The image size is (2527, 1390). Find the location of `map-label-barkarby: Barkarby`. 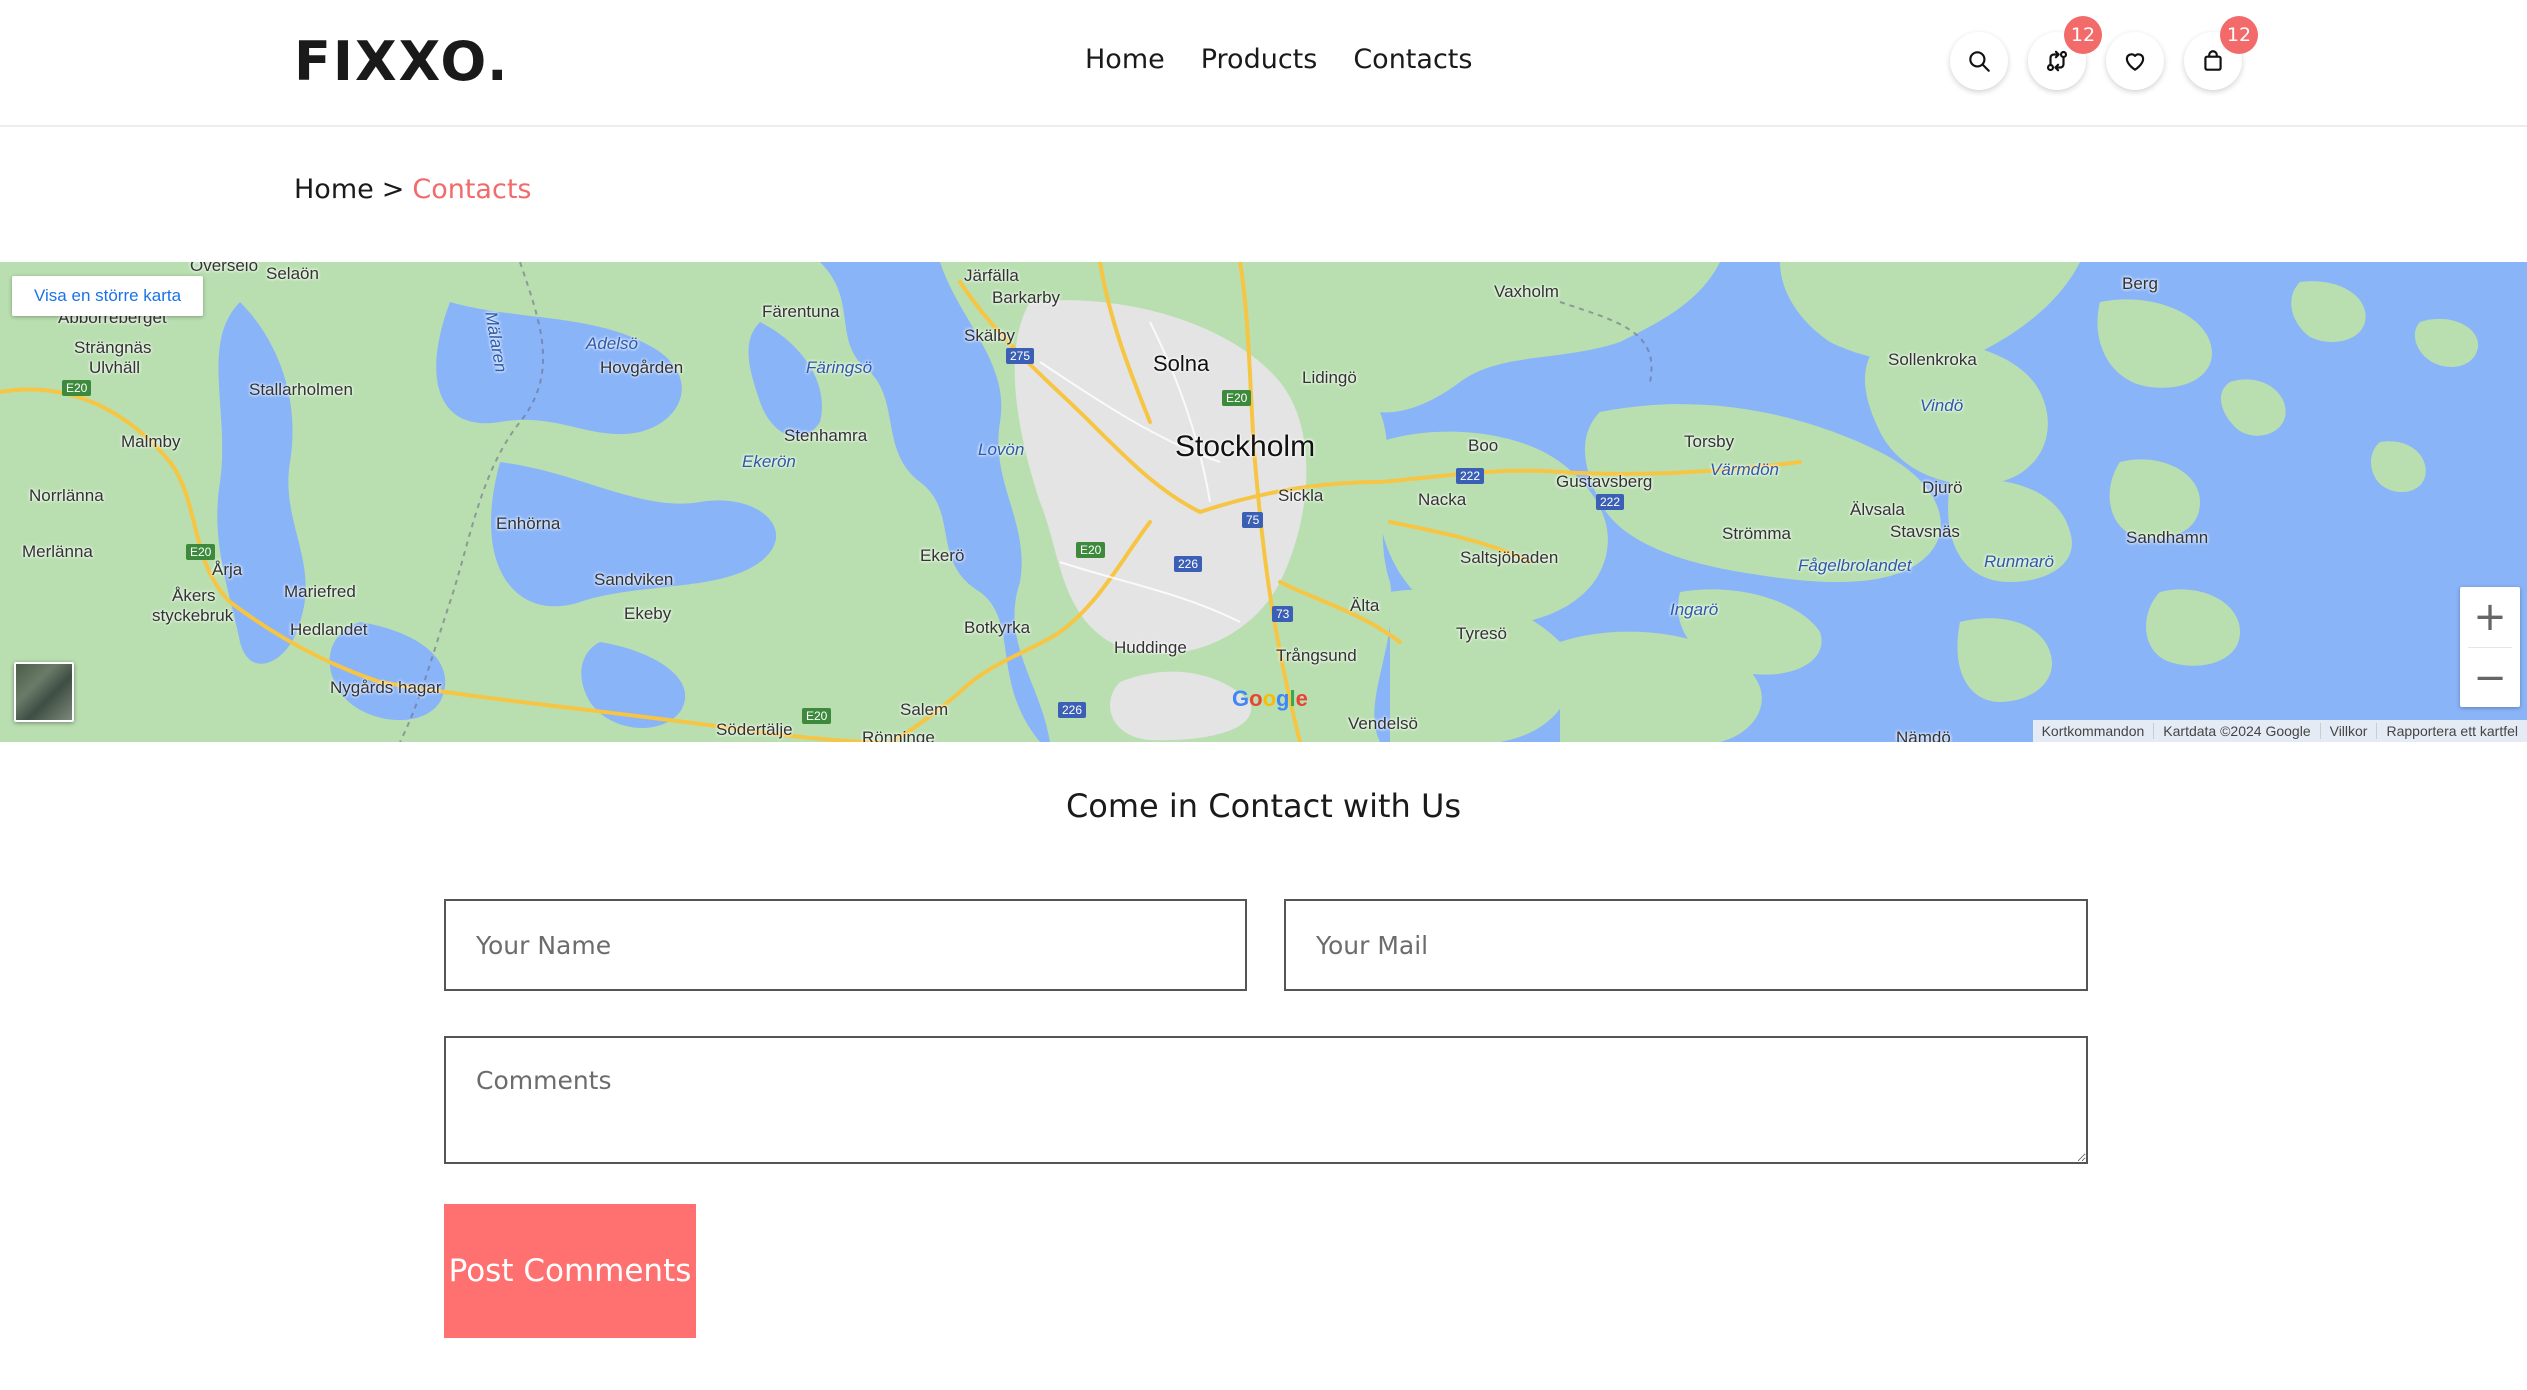

map-label-barkarby: Barkarby is located at coordinates (1026, 297).